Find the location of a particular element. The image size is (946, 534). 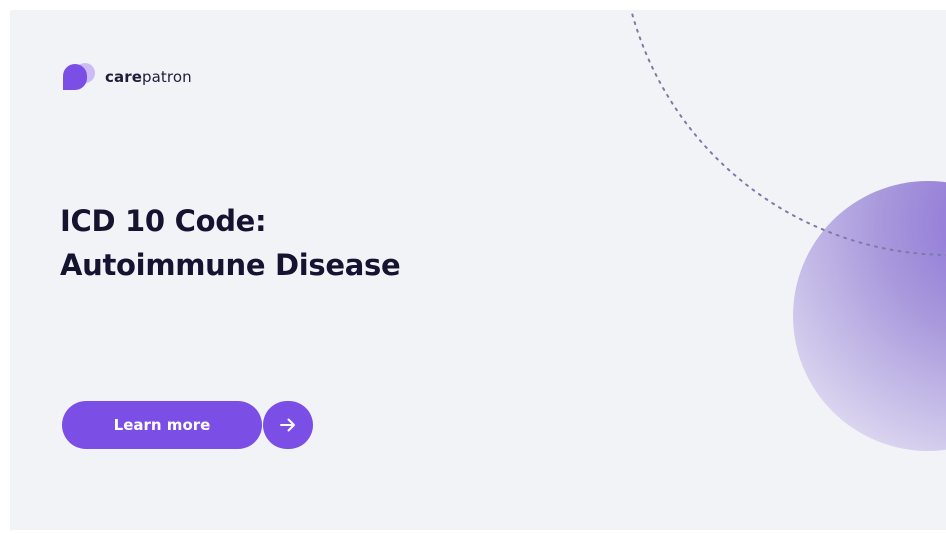

learn-more-arrow-button is located at coordinates (288, 425).